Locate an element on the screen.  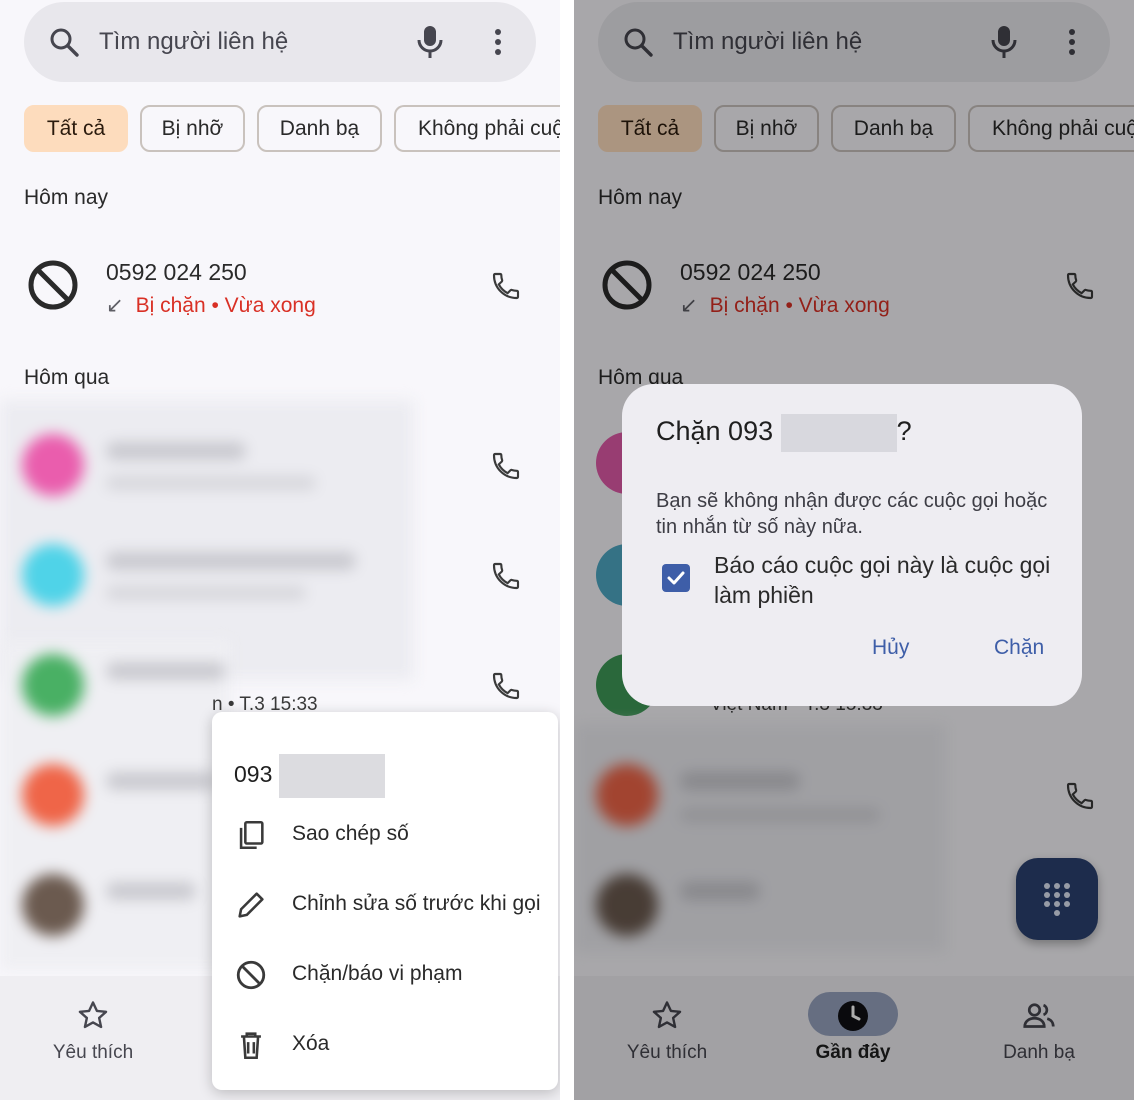
chip-missed: Bị nhỡ is located at coordinates (192, 128).